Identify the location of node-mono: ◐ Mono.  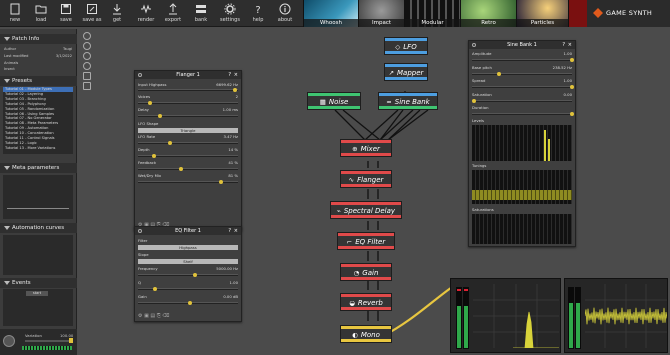
(366, 334).